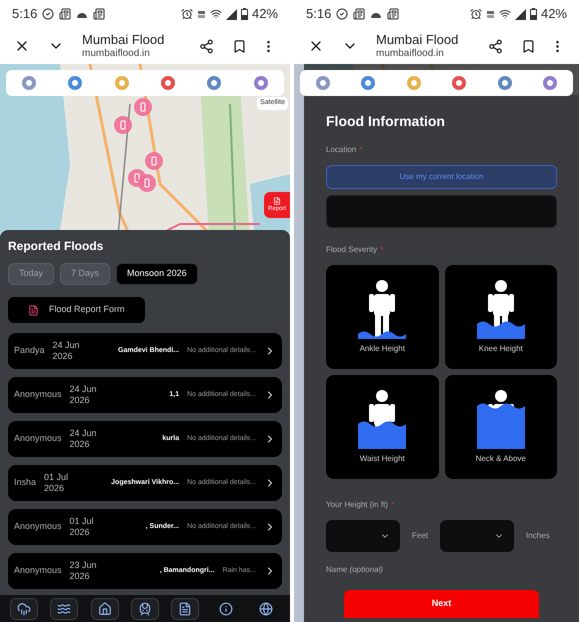 The width and height of the screenshot is (579, 622). I want to click on field-label: Your Height (in ft), so click(357, 505).